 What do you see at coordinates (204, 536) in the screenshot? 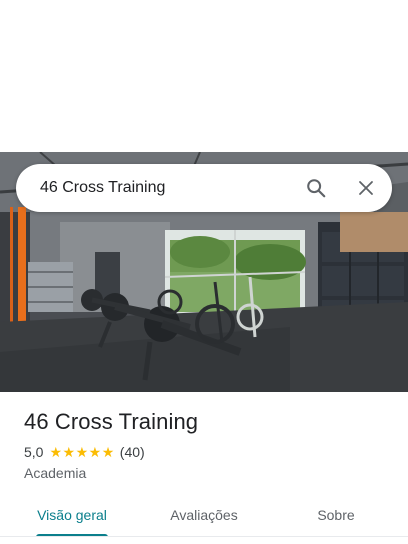
I see `tabs-divider` at bounding box center [204, 536].